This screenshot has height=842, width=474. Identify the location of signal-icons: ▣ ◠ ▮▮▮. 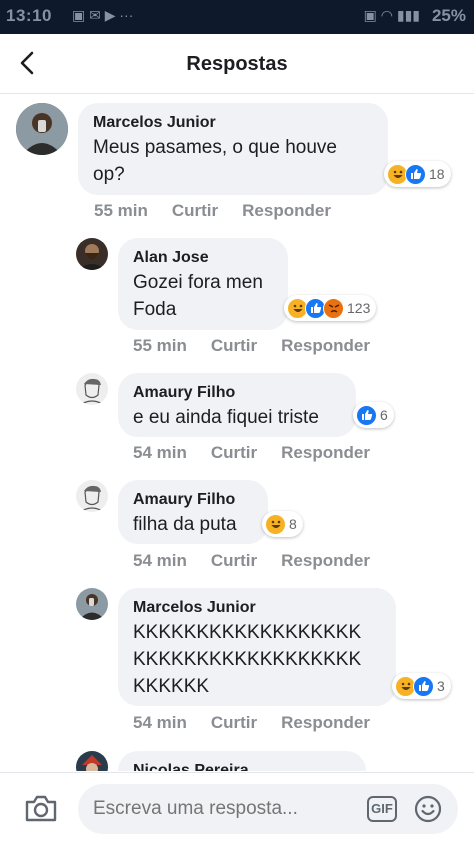
(391, 15).